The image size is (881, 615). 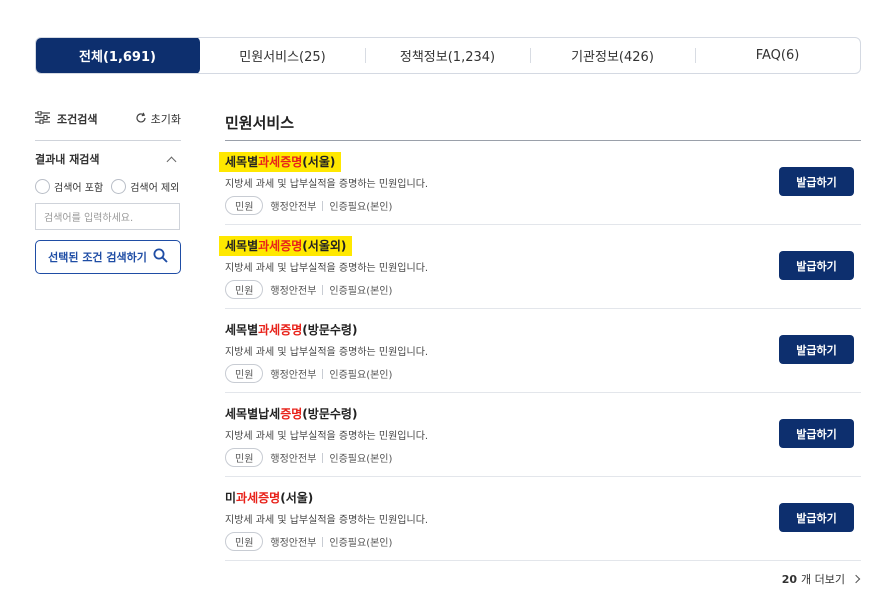 I want to click on apply-filter-label: 선택된 조건 검색하기, so click(x=97, y=257).